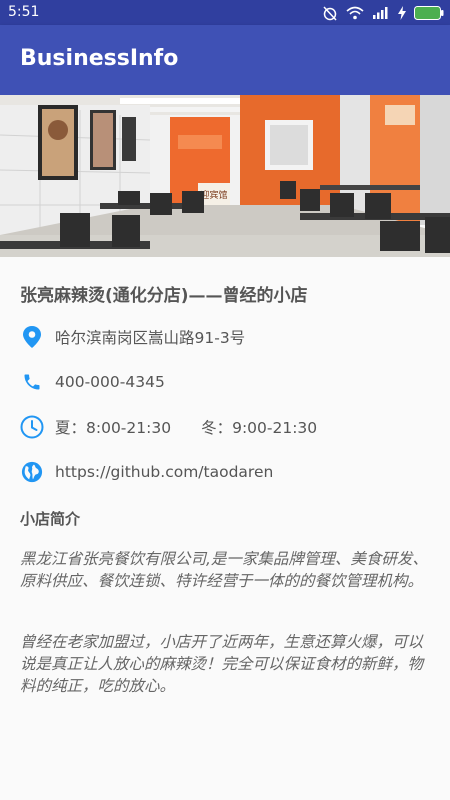 This screenshot has width=450, height=800. Describe the element at coordinates (32, 337) in the screenshot. I see `location-pin-icon` at that location.